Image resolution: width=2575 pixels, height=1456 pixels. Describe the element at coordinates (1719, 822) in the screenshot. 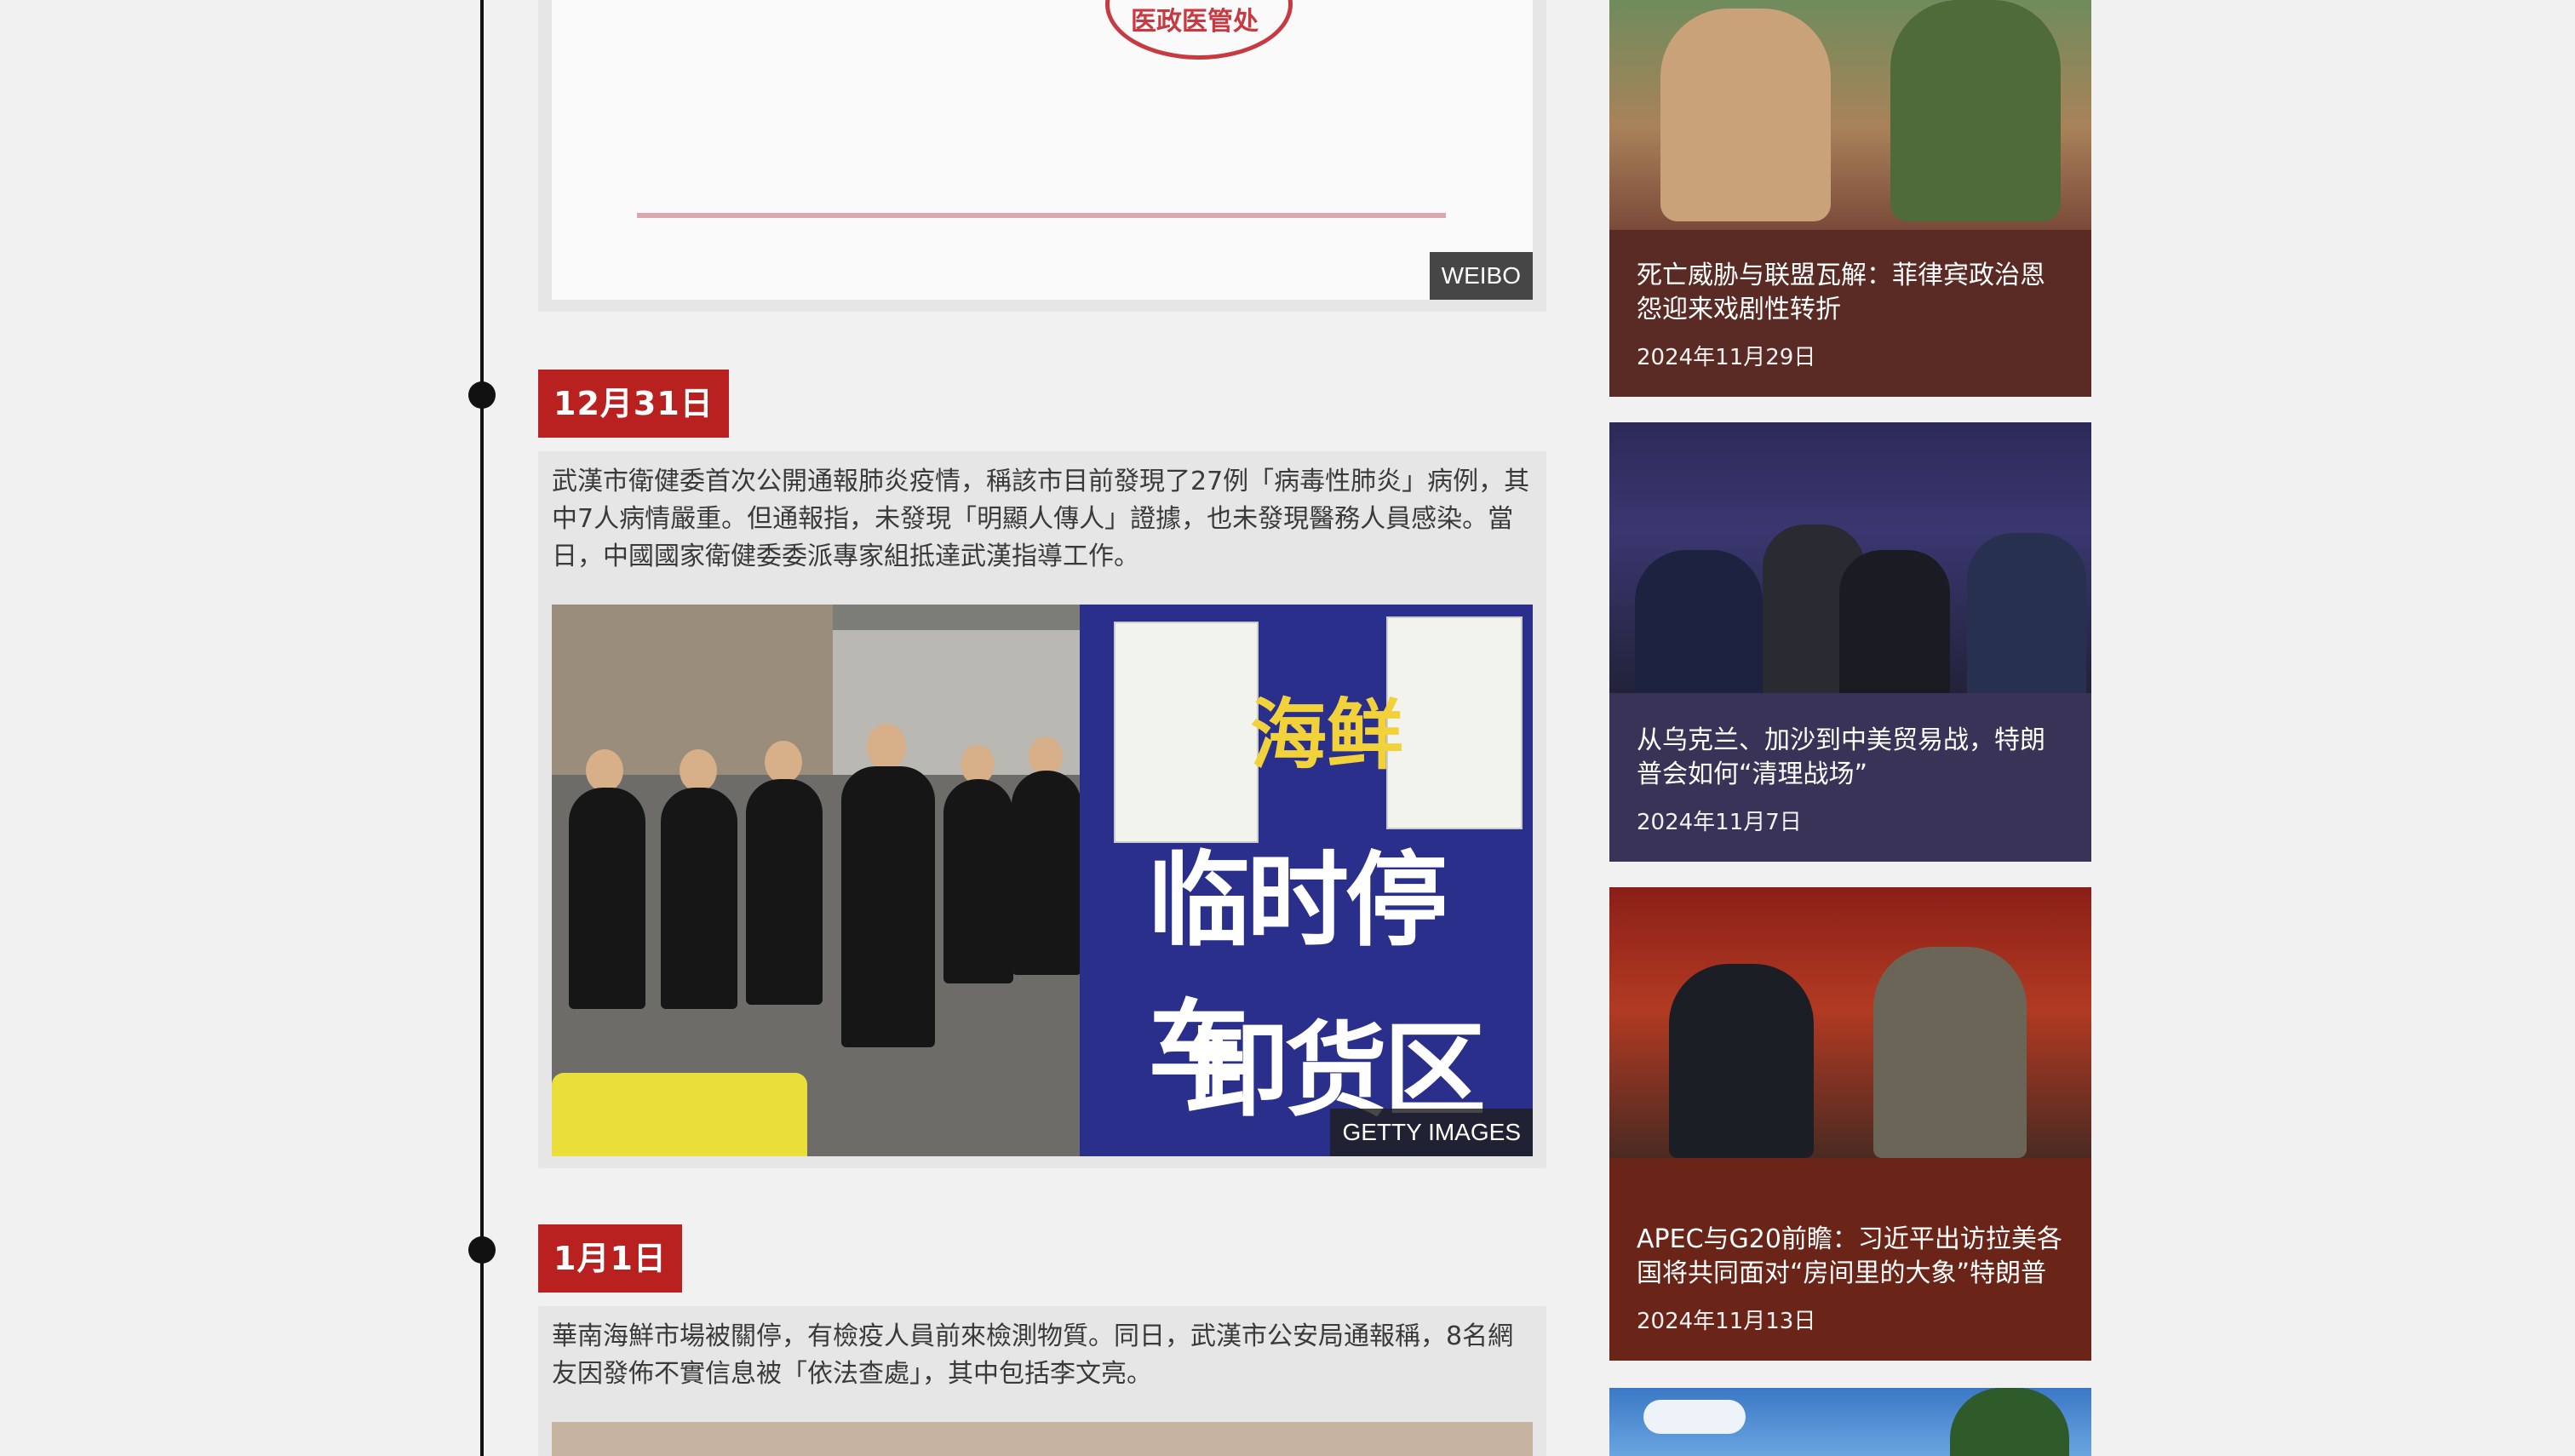

I see `story-date: 2024年11月7日` at that location.